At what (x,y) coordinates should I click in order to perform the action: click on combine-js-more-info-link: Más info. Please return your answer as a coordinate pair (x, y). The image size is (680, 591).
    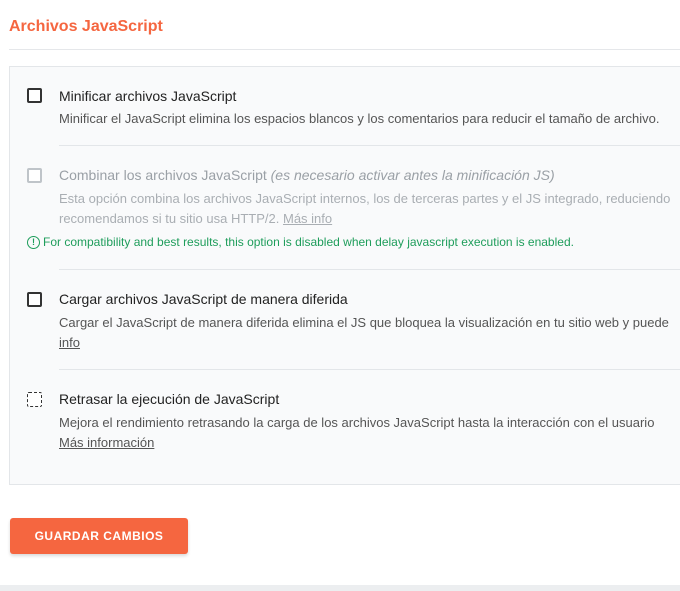
    Looking at the image, I should click on (307, 218).